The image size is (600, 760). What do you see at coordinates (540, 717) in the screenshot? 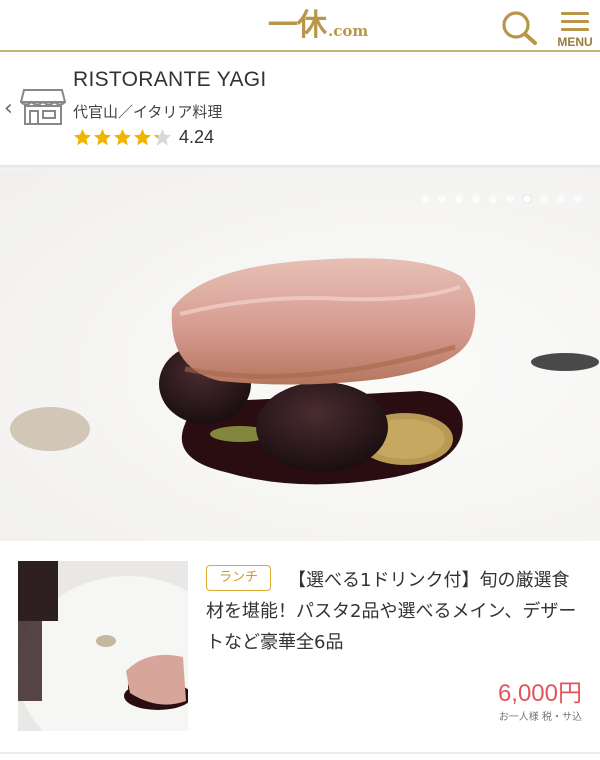
I see `price-note: お一人様 税・サ込` at bounding box center [540, 717].